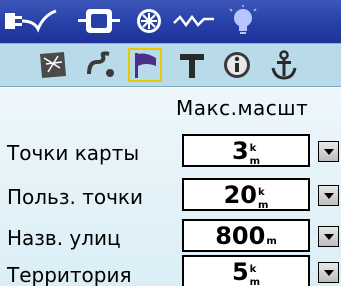  I want to click on user-points-dropdown-button, so click(328, 195).